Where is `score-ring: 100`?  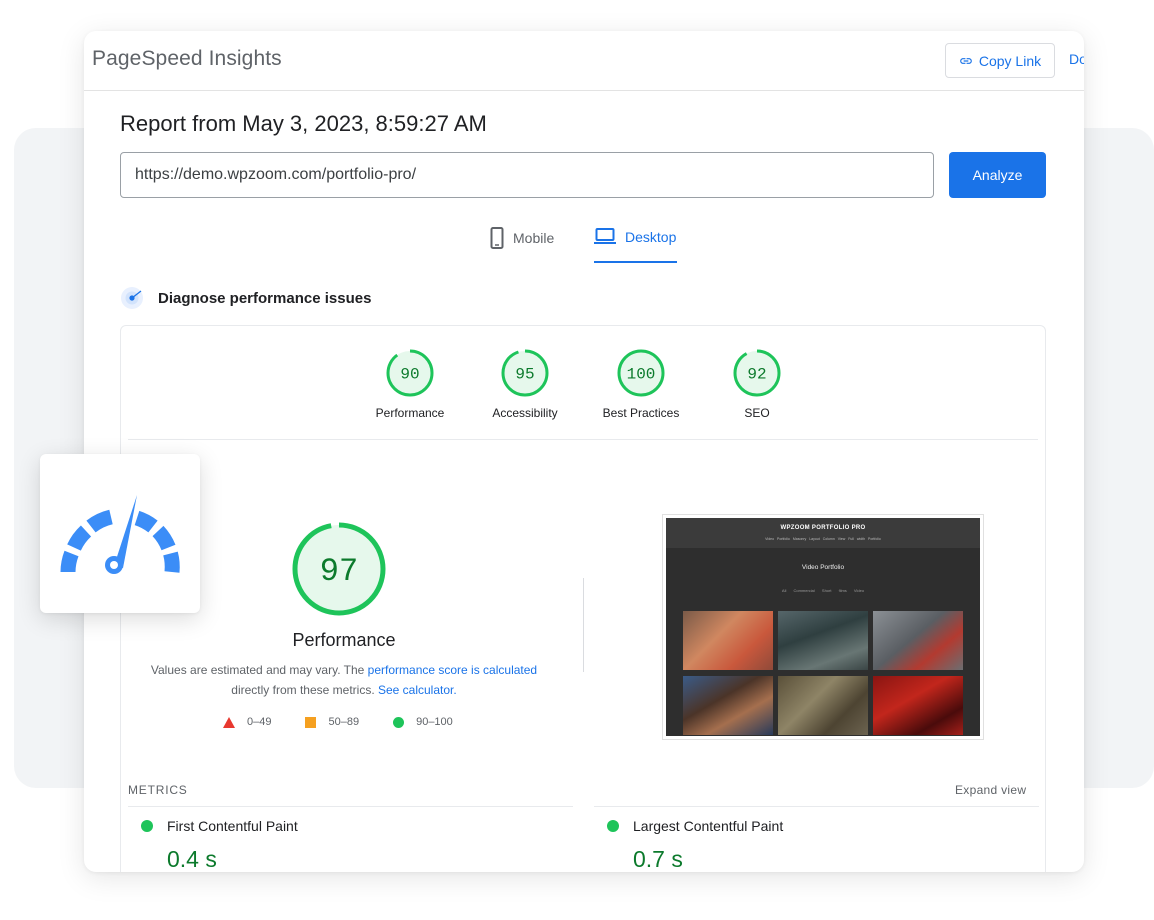
score-ring: 100 is located at coordinates (641, 373).